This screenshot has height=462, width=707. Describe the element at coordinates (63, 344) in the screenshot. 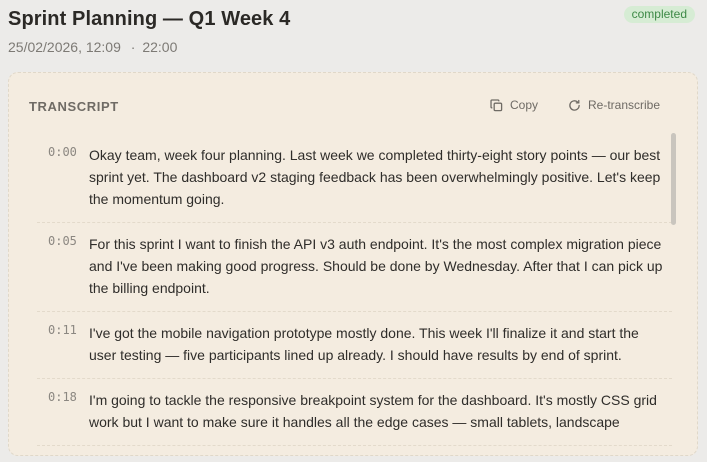

I see `segment-timestamp: 0:11` at that location.